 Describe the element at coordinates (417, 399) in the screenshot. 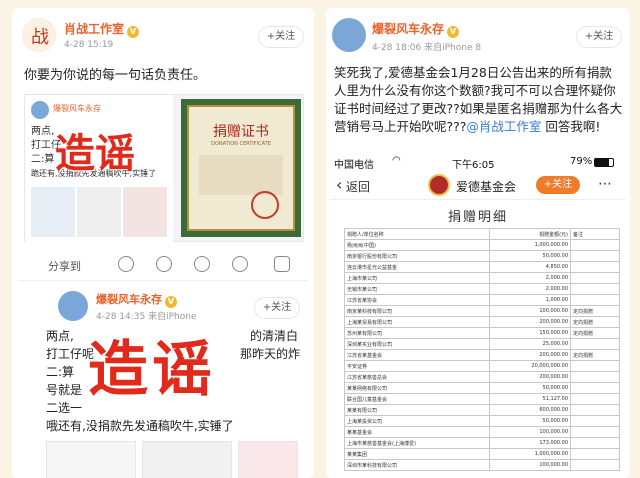

I see `table-cell: 联合国儿童基金会` at that location.